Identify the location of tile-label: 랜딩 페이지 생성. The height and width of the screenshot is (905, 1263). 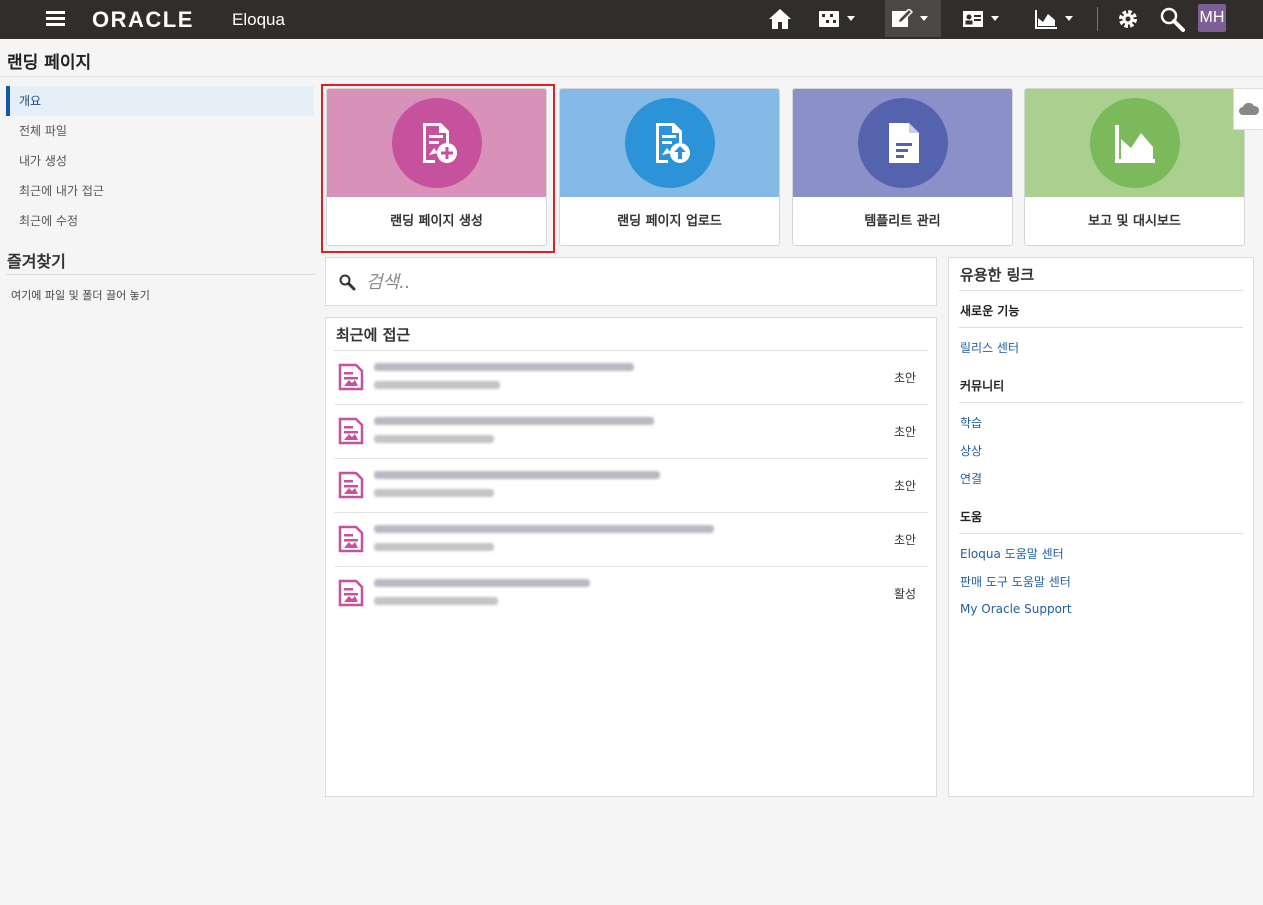
(436, 221).